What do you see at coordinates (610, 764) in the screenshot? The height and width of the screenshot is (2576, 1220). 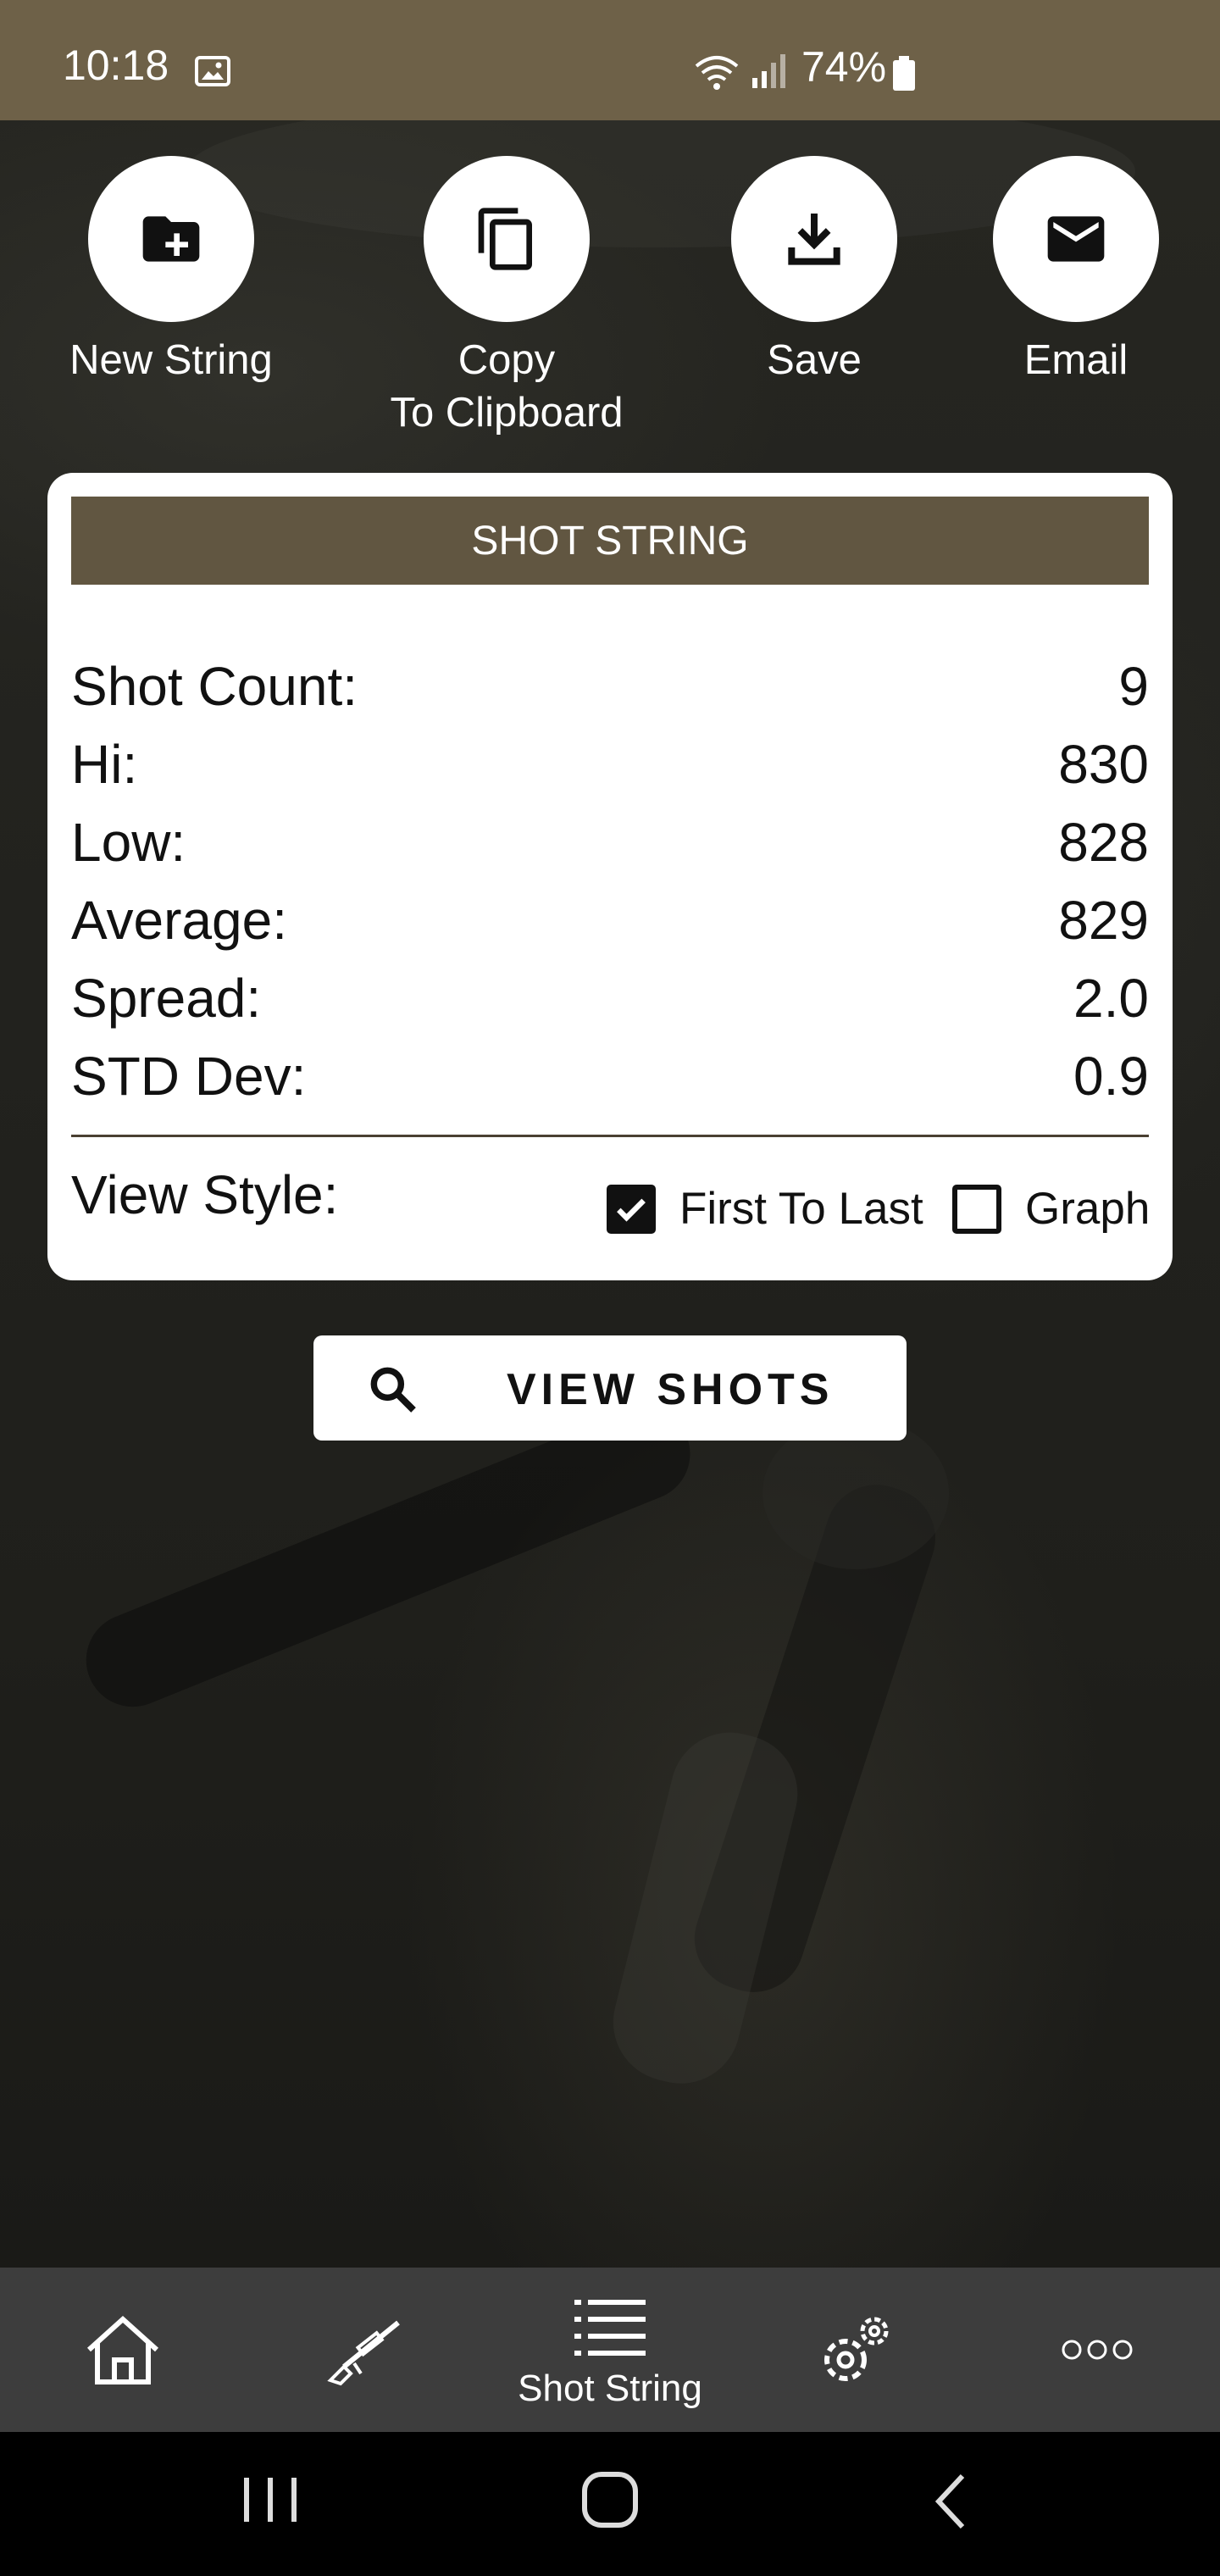 I see `stat-row-hi: Hi: 830` at bounding box center [610, 764].